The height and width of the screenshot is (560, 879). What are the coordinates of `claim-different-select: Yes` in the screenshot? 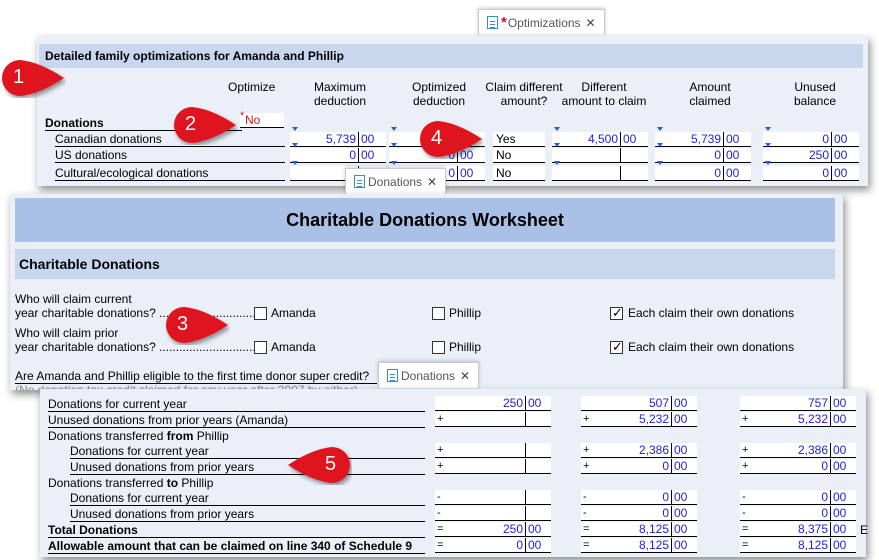 It's located at (519, 139).